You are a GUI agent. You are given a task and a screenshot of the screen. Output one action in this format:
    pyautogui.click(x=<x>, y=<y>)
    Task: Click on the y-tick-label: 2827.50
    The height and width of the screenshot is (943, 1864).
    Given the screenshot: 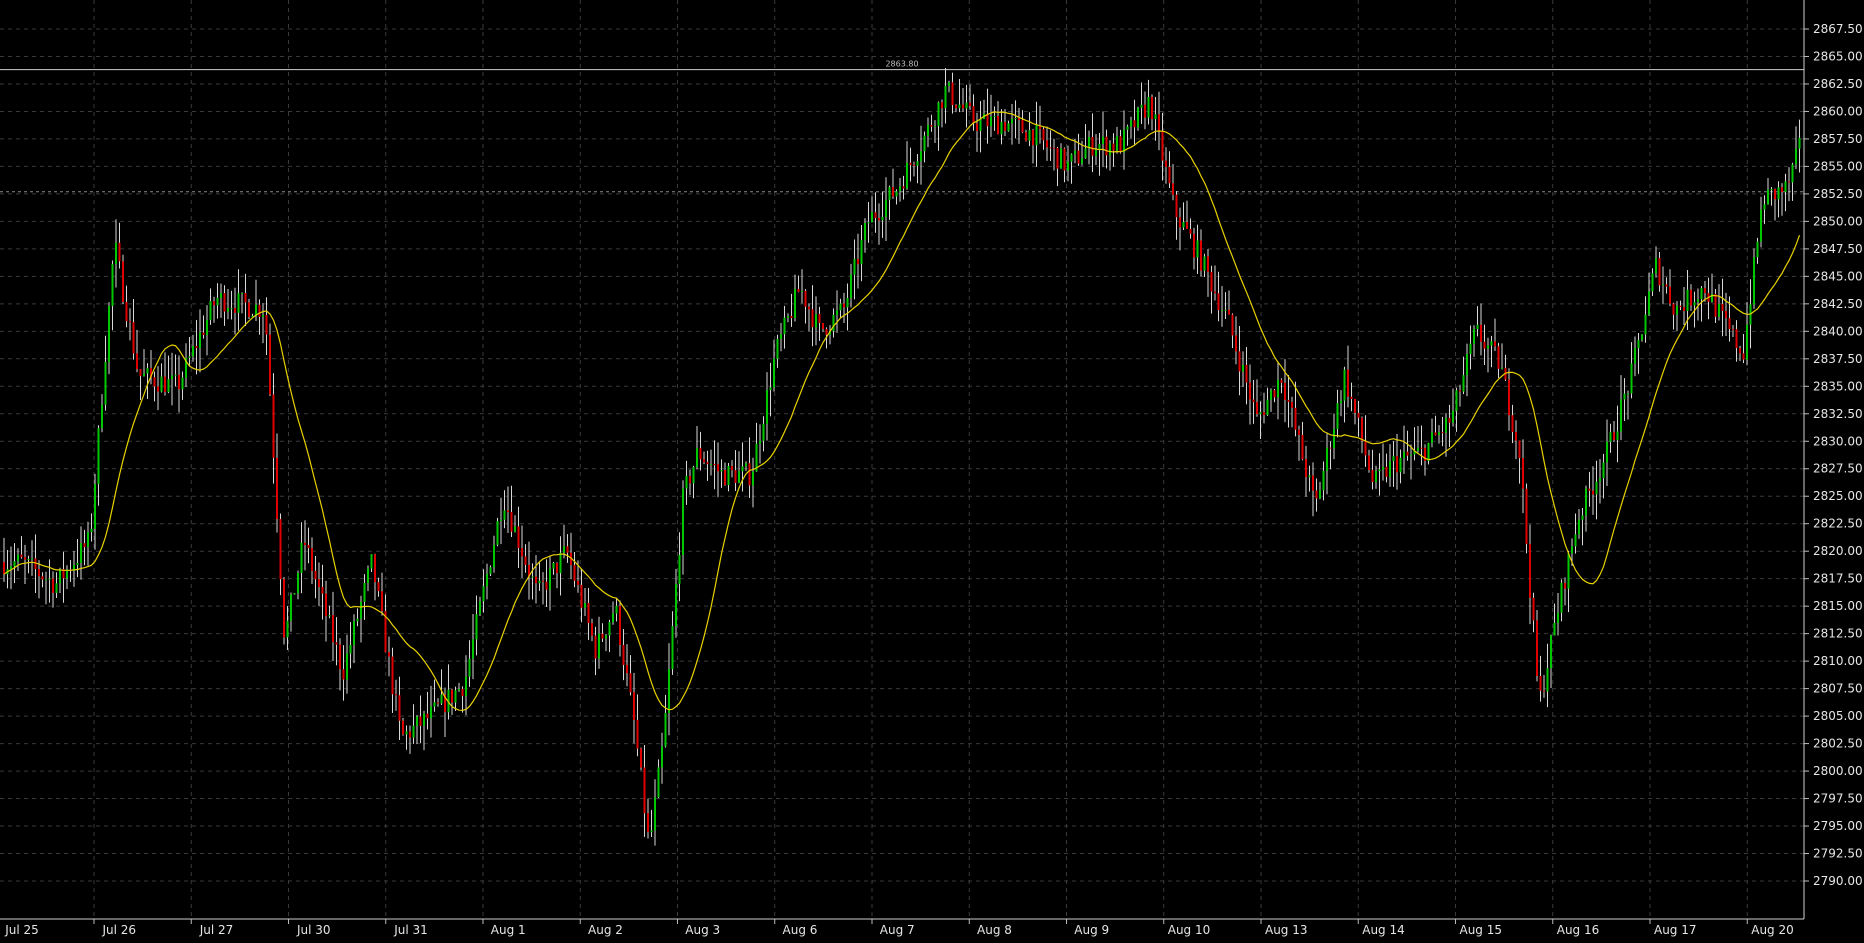 What is the action you would take?
    pyautogui.click(x=1838, y=469)
    